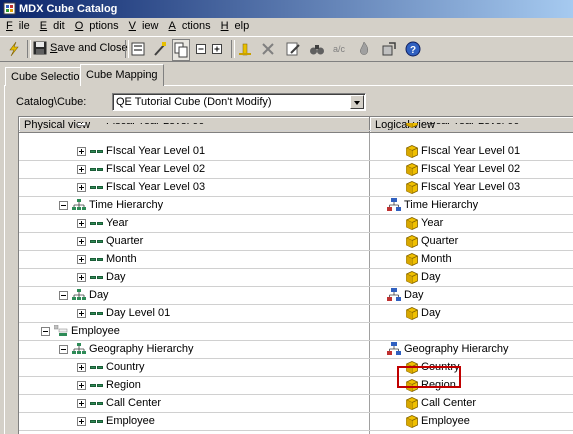 This screenshot has height=434, width=573. What do you see at coordinates (126, 205) in the screenshot?
I see `physical-label: Time Hierarchy` at bounding box center [126, 205].